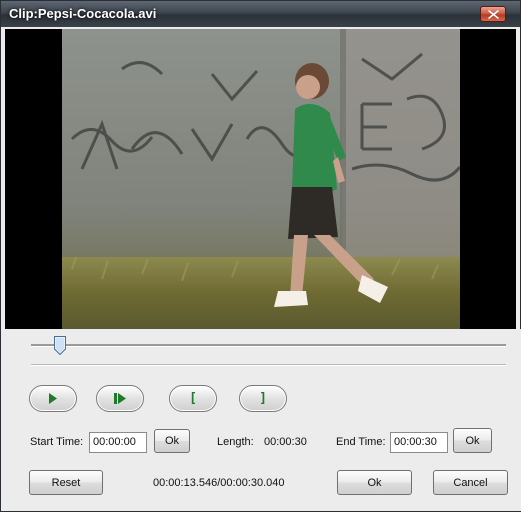  I want to click on seek-thumb, so click(60, 346).